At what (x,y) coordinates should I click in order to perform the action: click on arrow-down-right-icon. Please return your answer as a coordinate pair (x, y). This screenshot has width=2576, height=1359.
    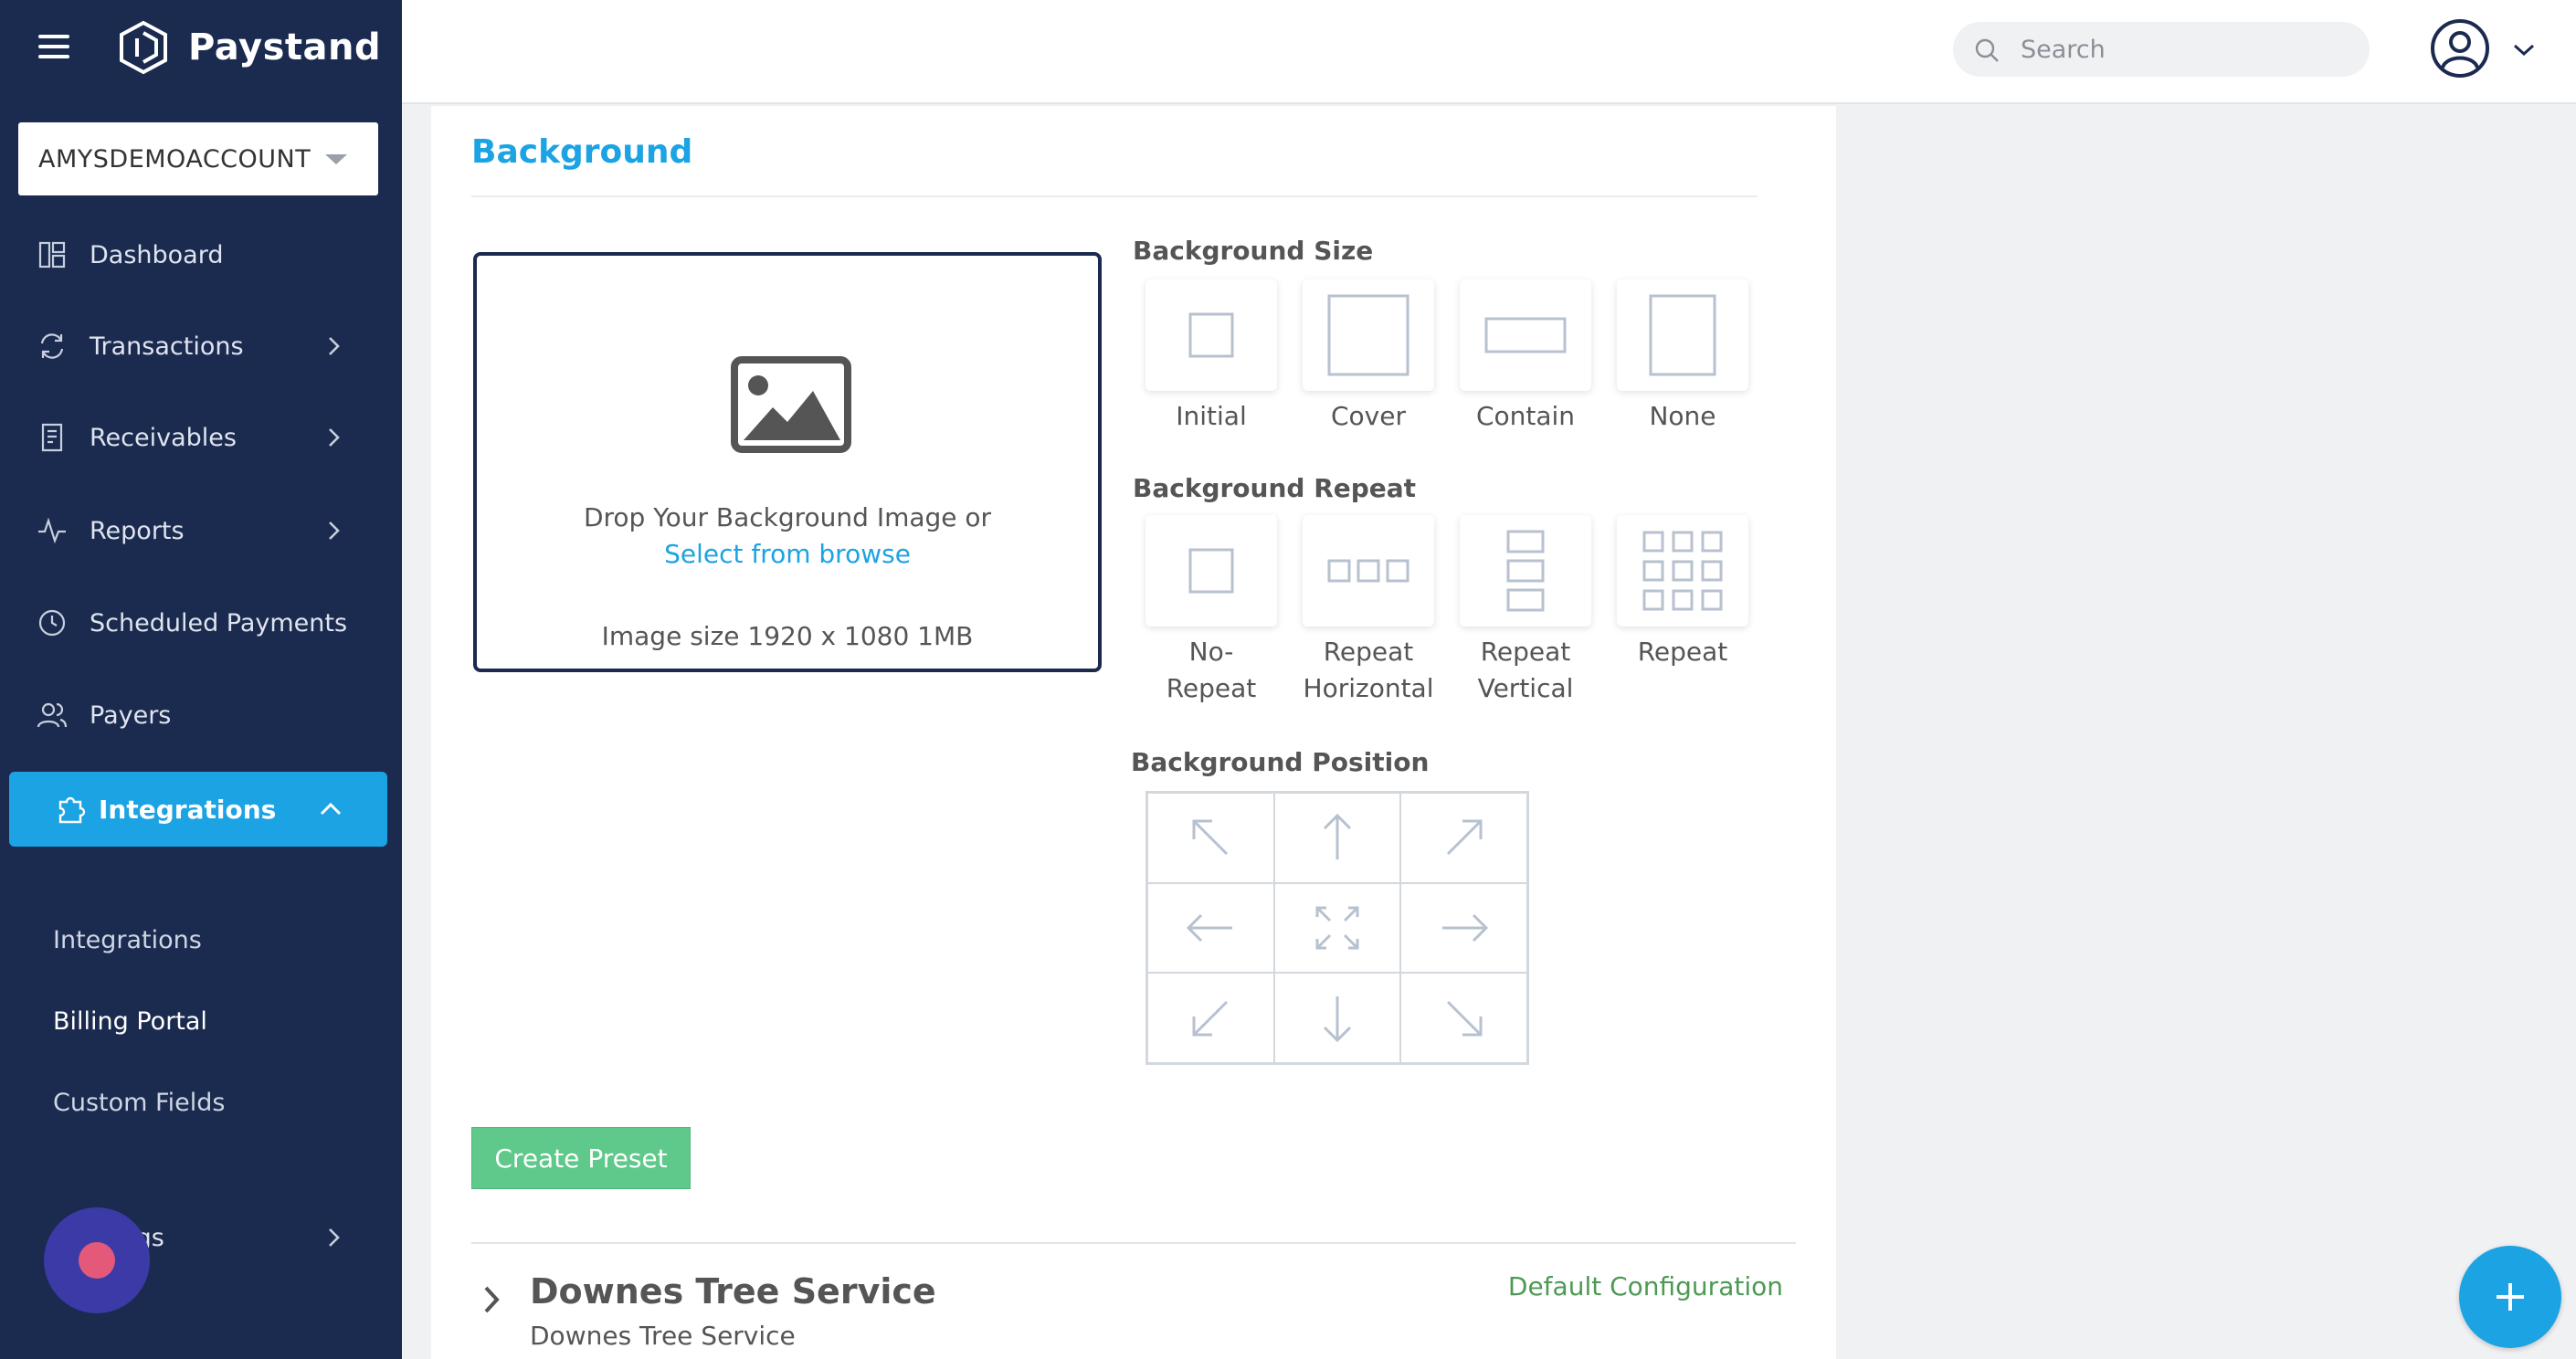
    Looking at the image, I should click on (1464, 1019).